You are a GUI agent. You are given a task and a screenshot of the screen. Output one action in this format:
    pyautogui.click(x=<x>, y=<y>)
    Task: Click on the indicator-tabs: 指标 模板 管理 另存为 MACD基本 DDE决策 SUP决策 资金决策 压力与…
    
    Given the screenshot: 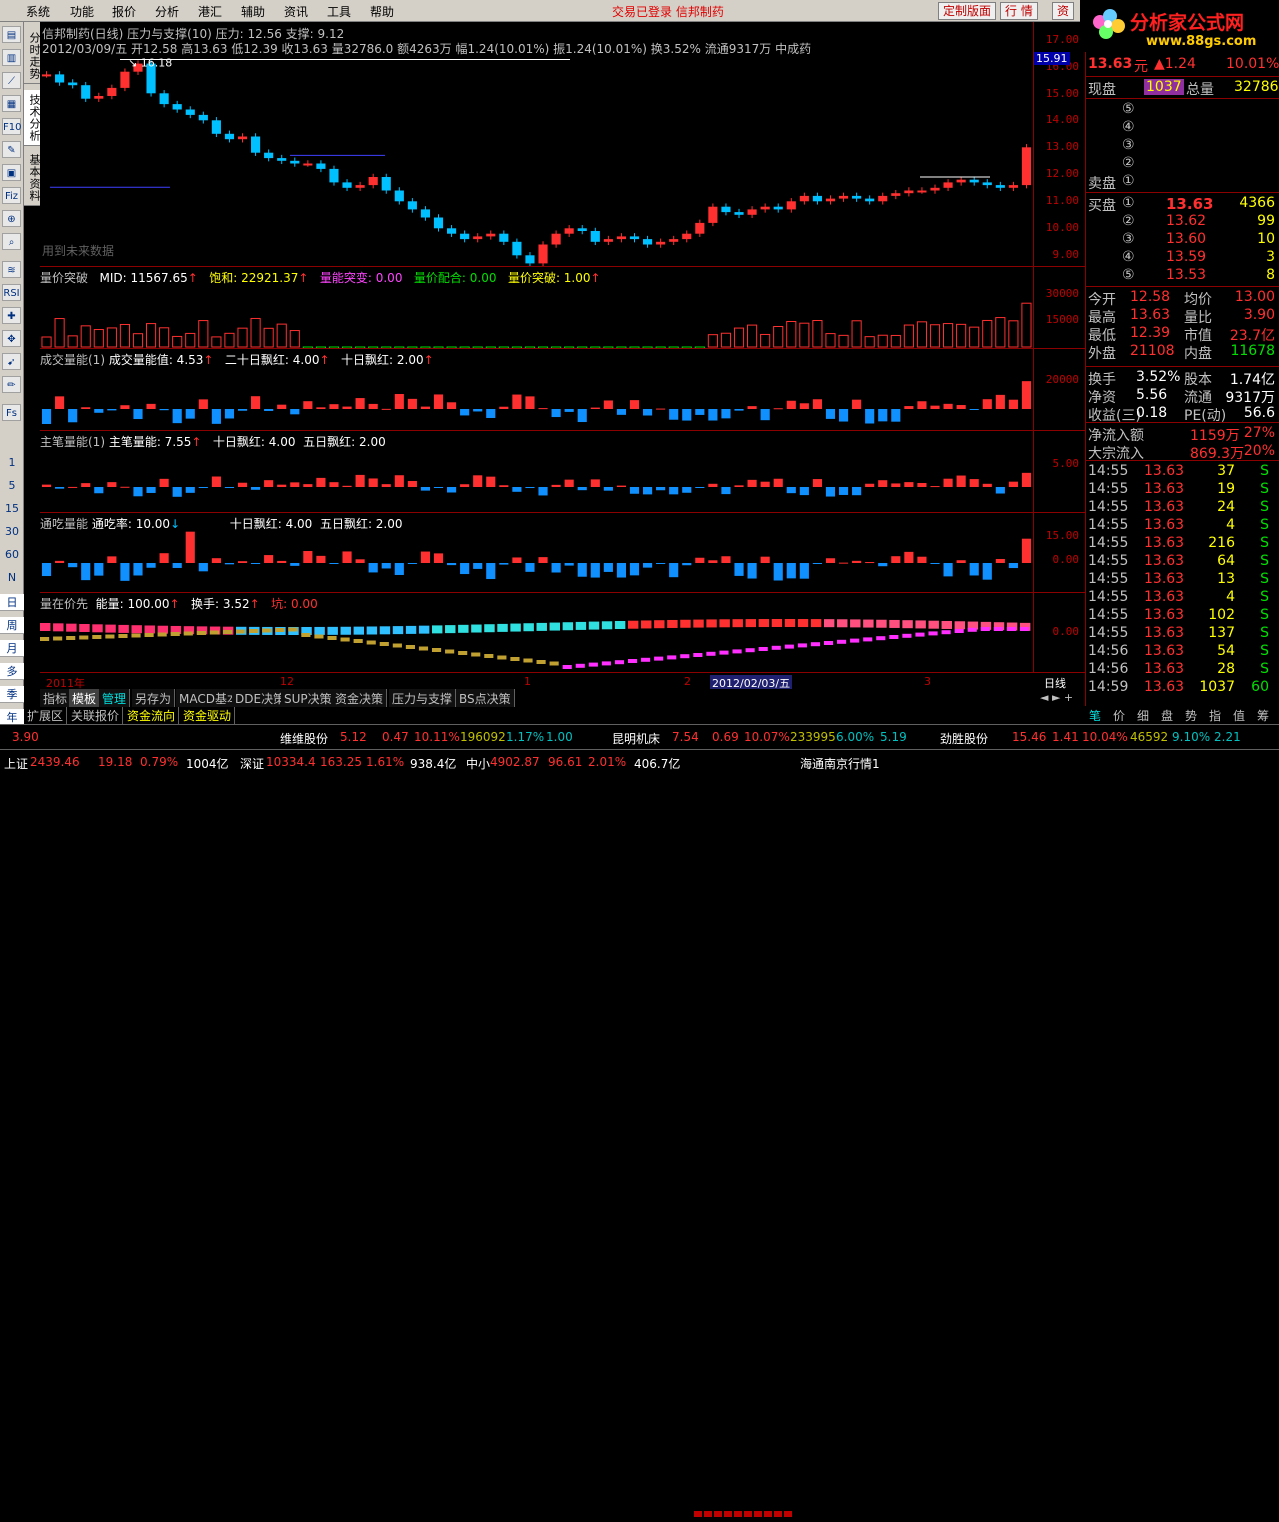 What is the action you would take?
    pyautogui.click(x=562, y=698)
    